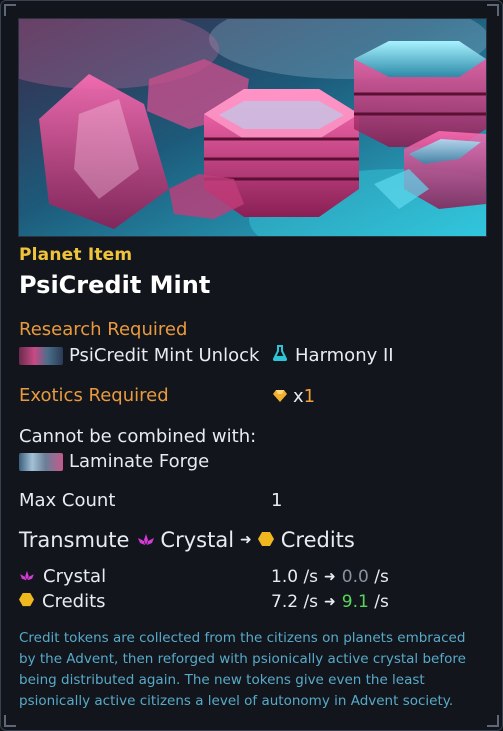 The image size is (503, 731). I want to click on laminate-forge-thumbnail-icon, so click(41, 461).